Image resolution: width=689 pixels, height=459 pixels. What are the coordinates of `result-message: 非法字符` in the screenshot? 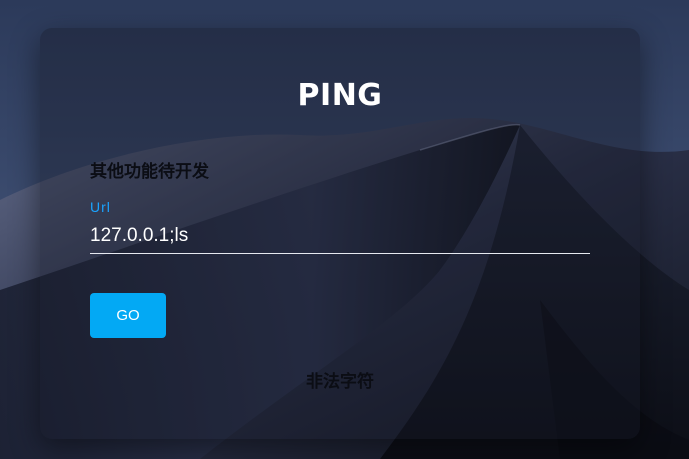 It's located at (340, 382).